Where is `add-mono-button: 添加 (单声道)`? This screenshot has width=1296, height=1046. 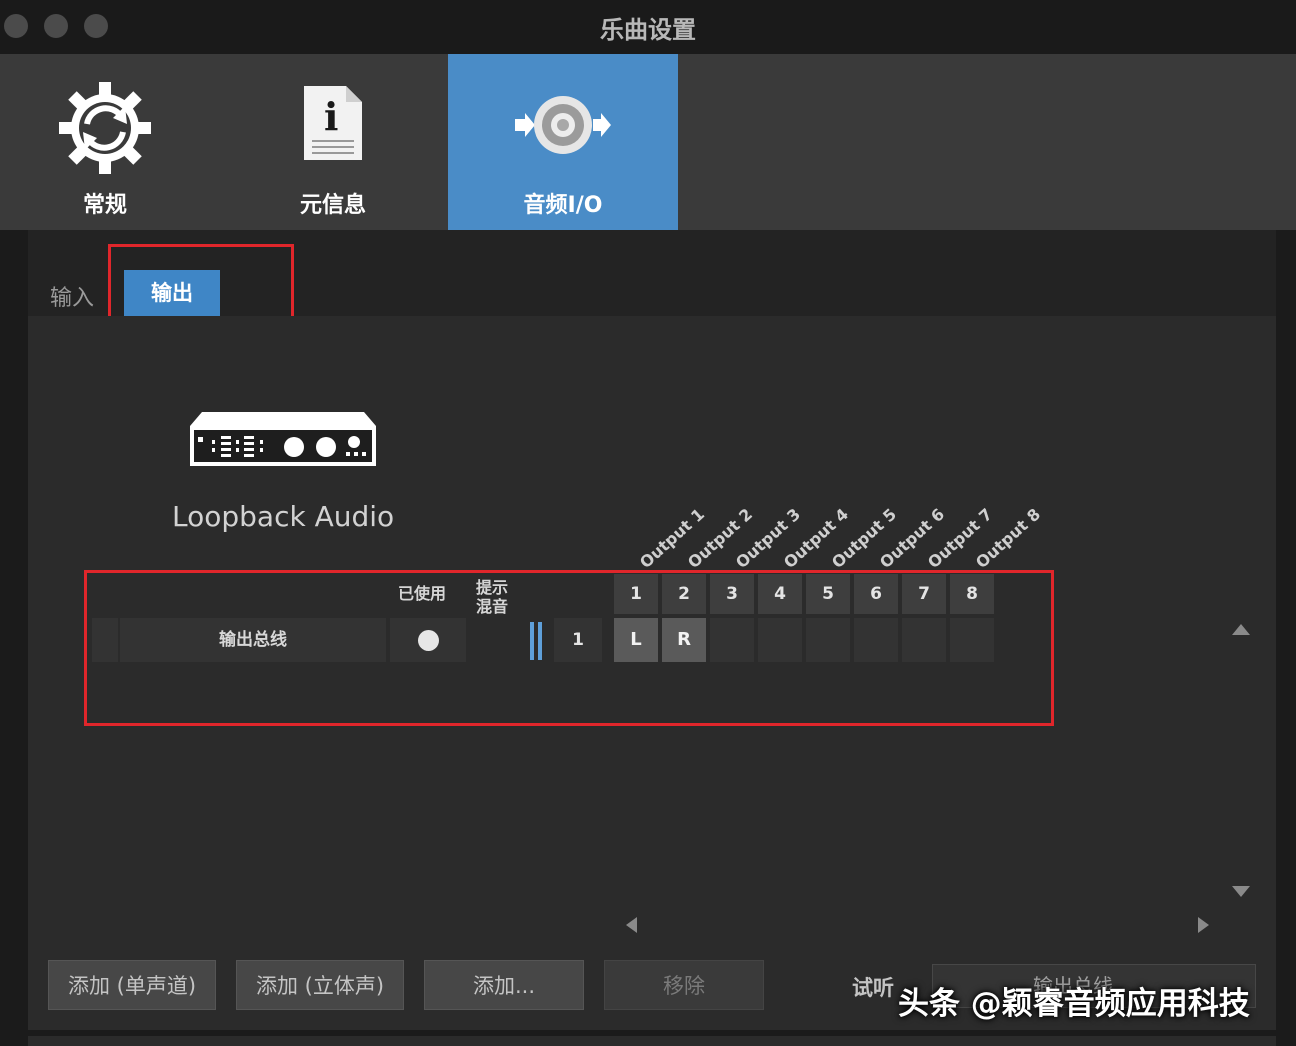
add-mono-button: 添加 (单声道) is located at coordinates (132, 985).